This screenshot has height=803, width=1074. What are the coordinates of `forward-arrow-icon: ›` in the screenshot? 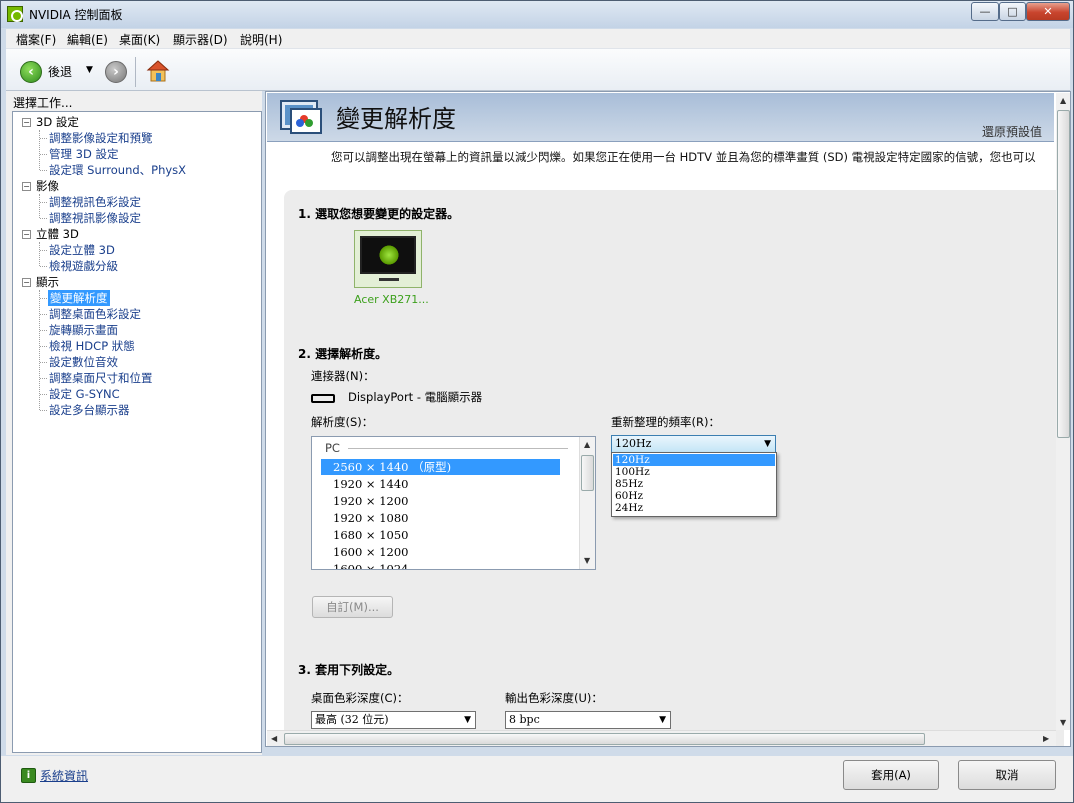 It's located at (116, 72).